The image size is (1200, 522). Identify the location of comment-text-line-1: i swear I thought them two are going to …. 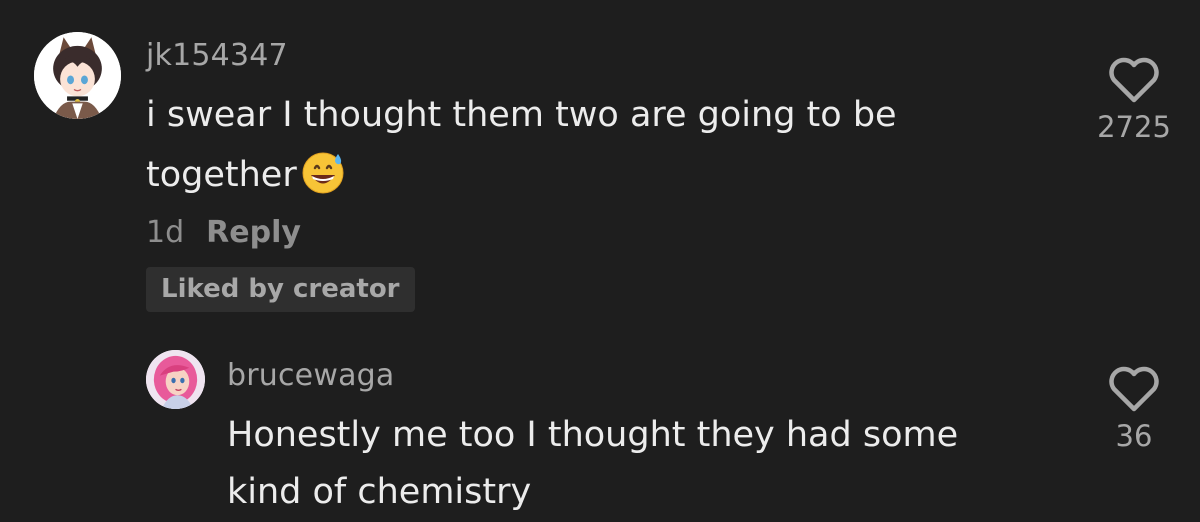
(521, 115).